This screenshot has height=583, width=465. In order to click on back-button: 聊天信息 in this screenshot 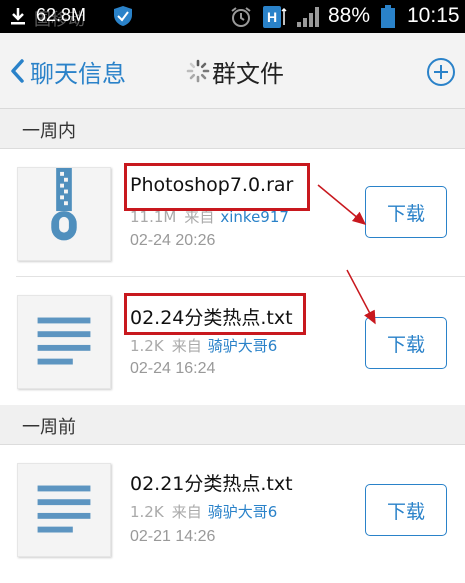, I will do `click(67, 71)`.